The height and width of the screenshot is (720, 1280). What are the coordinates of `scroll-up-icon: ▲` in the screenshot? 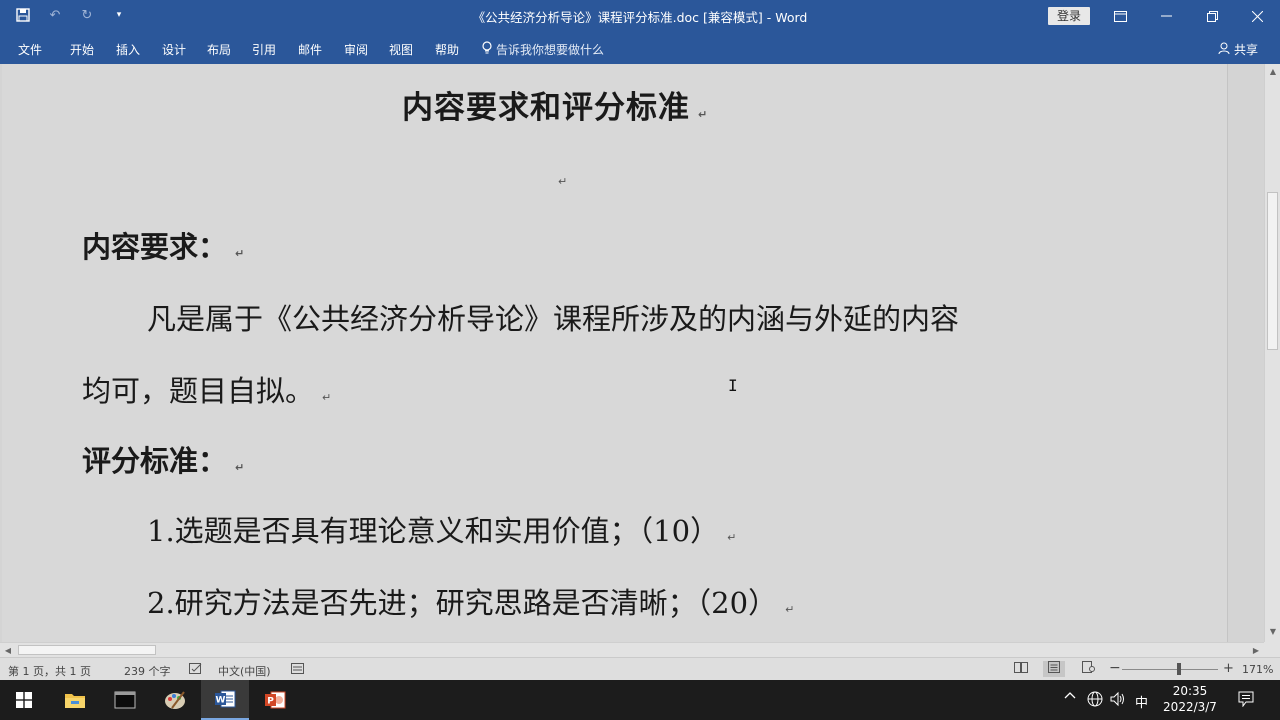 It's located at (1272, 72).